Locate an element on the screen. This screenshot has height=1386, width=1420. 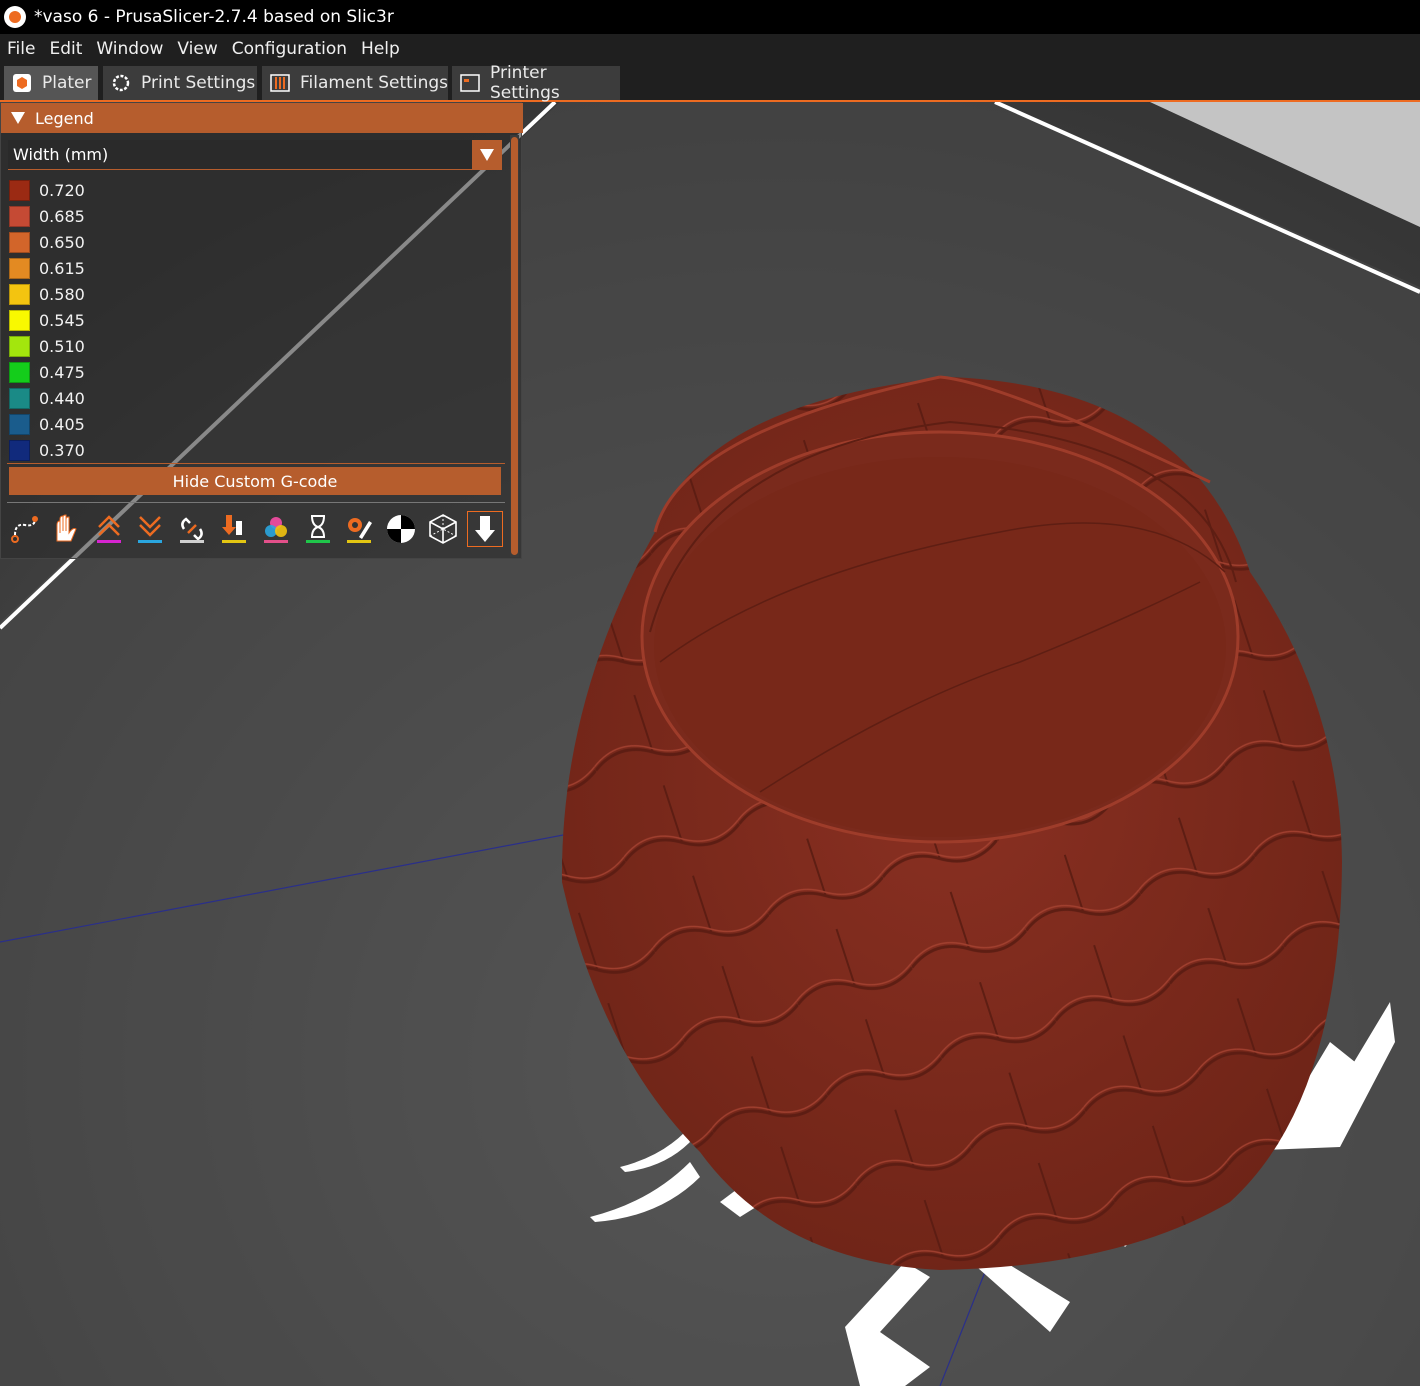
legend-scroll-thumb is located at coordinates (514, 346).